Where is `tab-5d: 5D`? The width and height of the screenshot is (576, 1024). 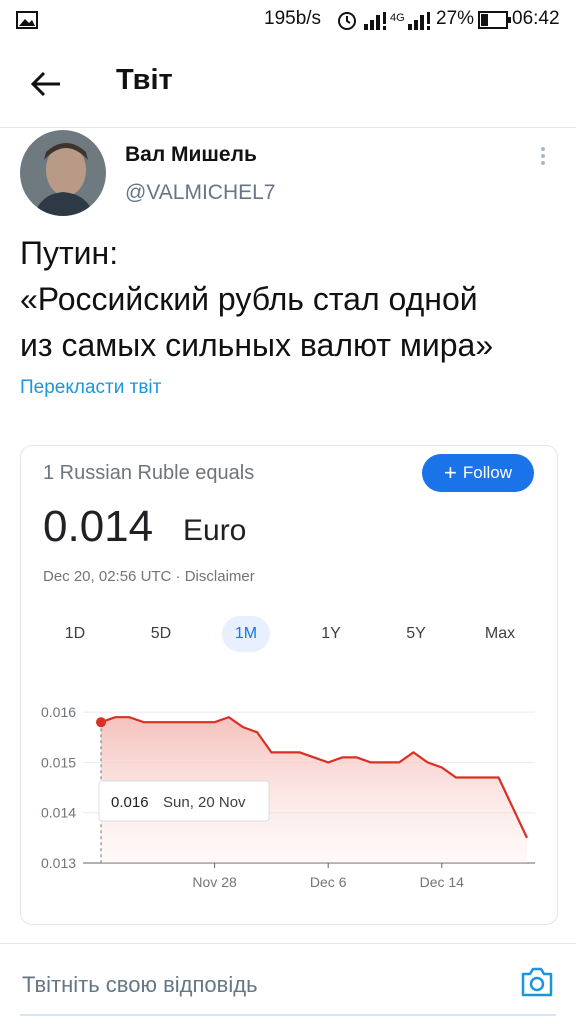
tab-5d: 5D is located at coordinates (161, 634).